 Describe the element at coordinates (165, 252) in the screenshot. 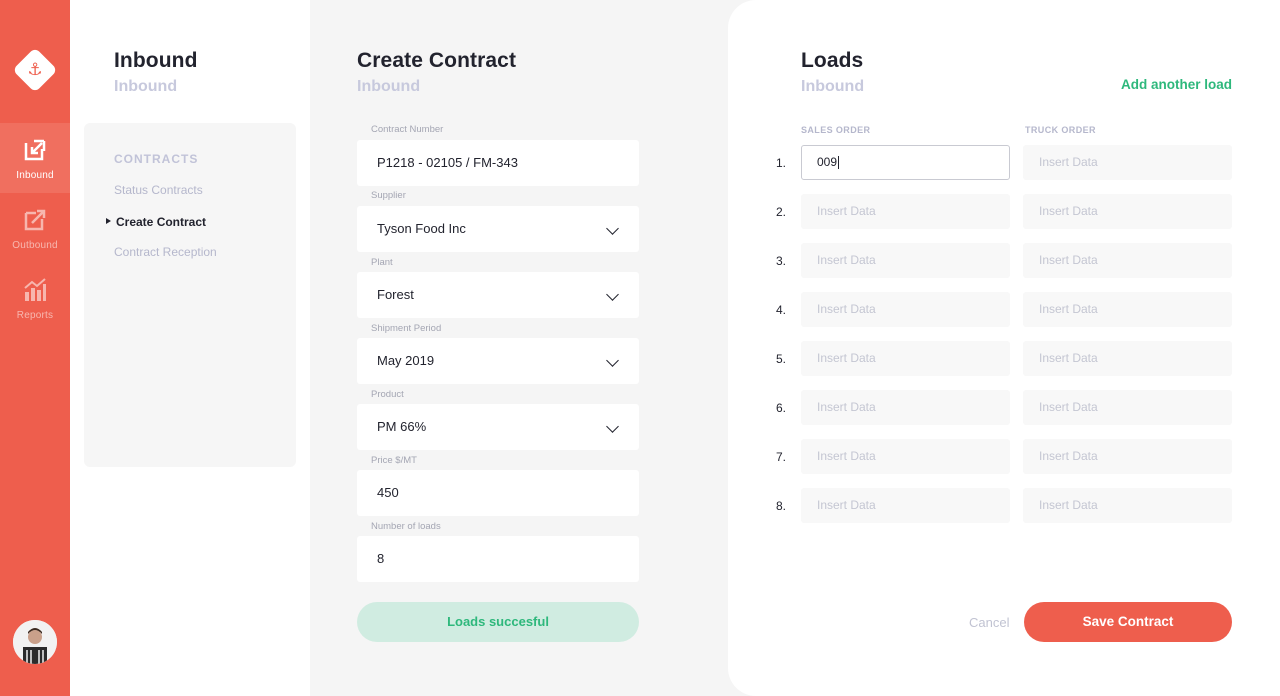

I see `nav-link-contract-reception: Contract Reception` at that location.